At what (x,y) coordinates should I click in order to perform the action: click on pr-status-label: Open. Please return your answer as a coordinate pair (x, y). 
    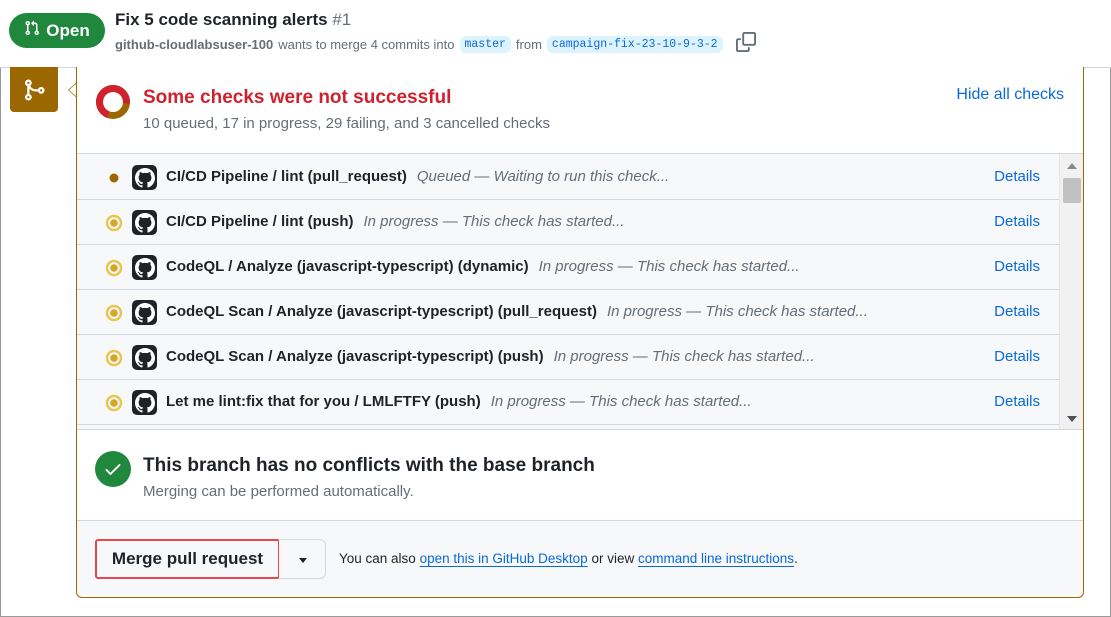
    Looking at the image, I should click on (68, 30).